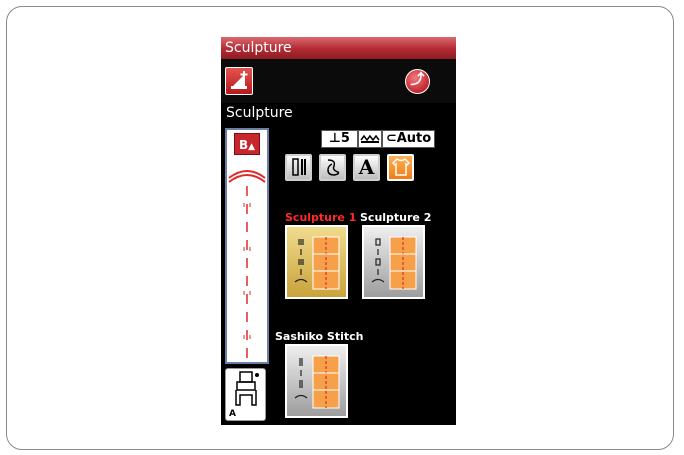 The image size is (684, 455). Describe the element at coordinates (321, 217) in the screenshot. I see `stitch-label-sculpture-1: Sculpture 1` at that location.